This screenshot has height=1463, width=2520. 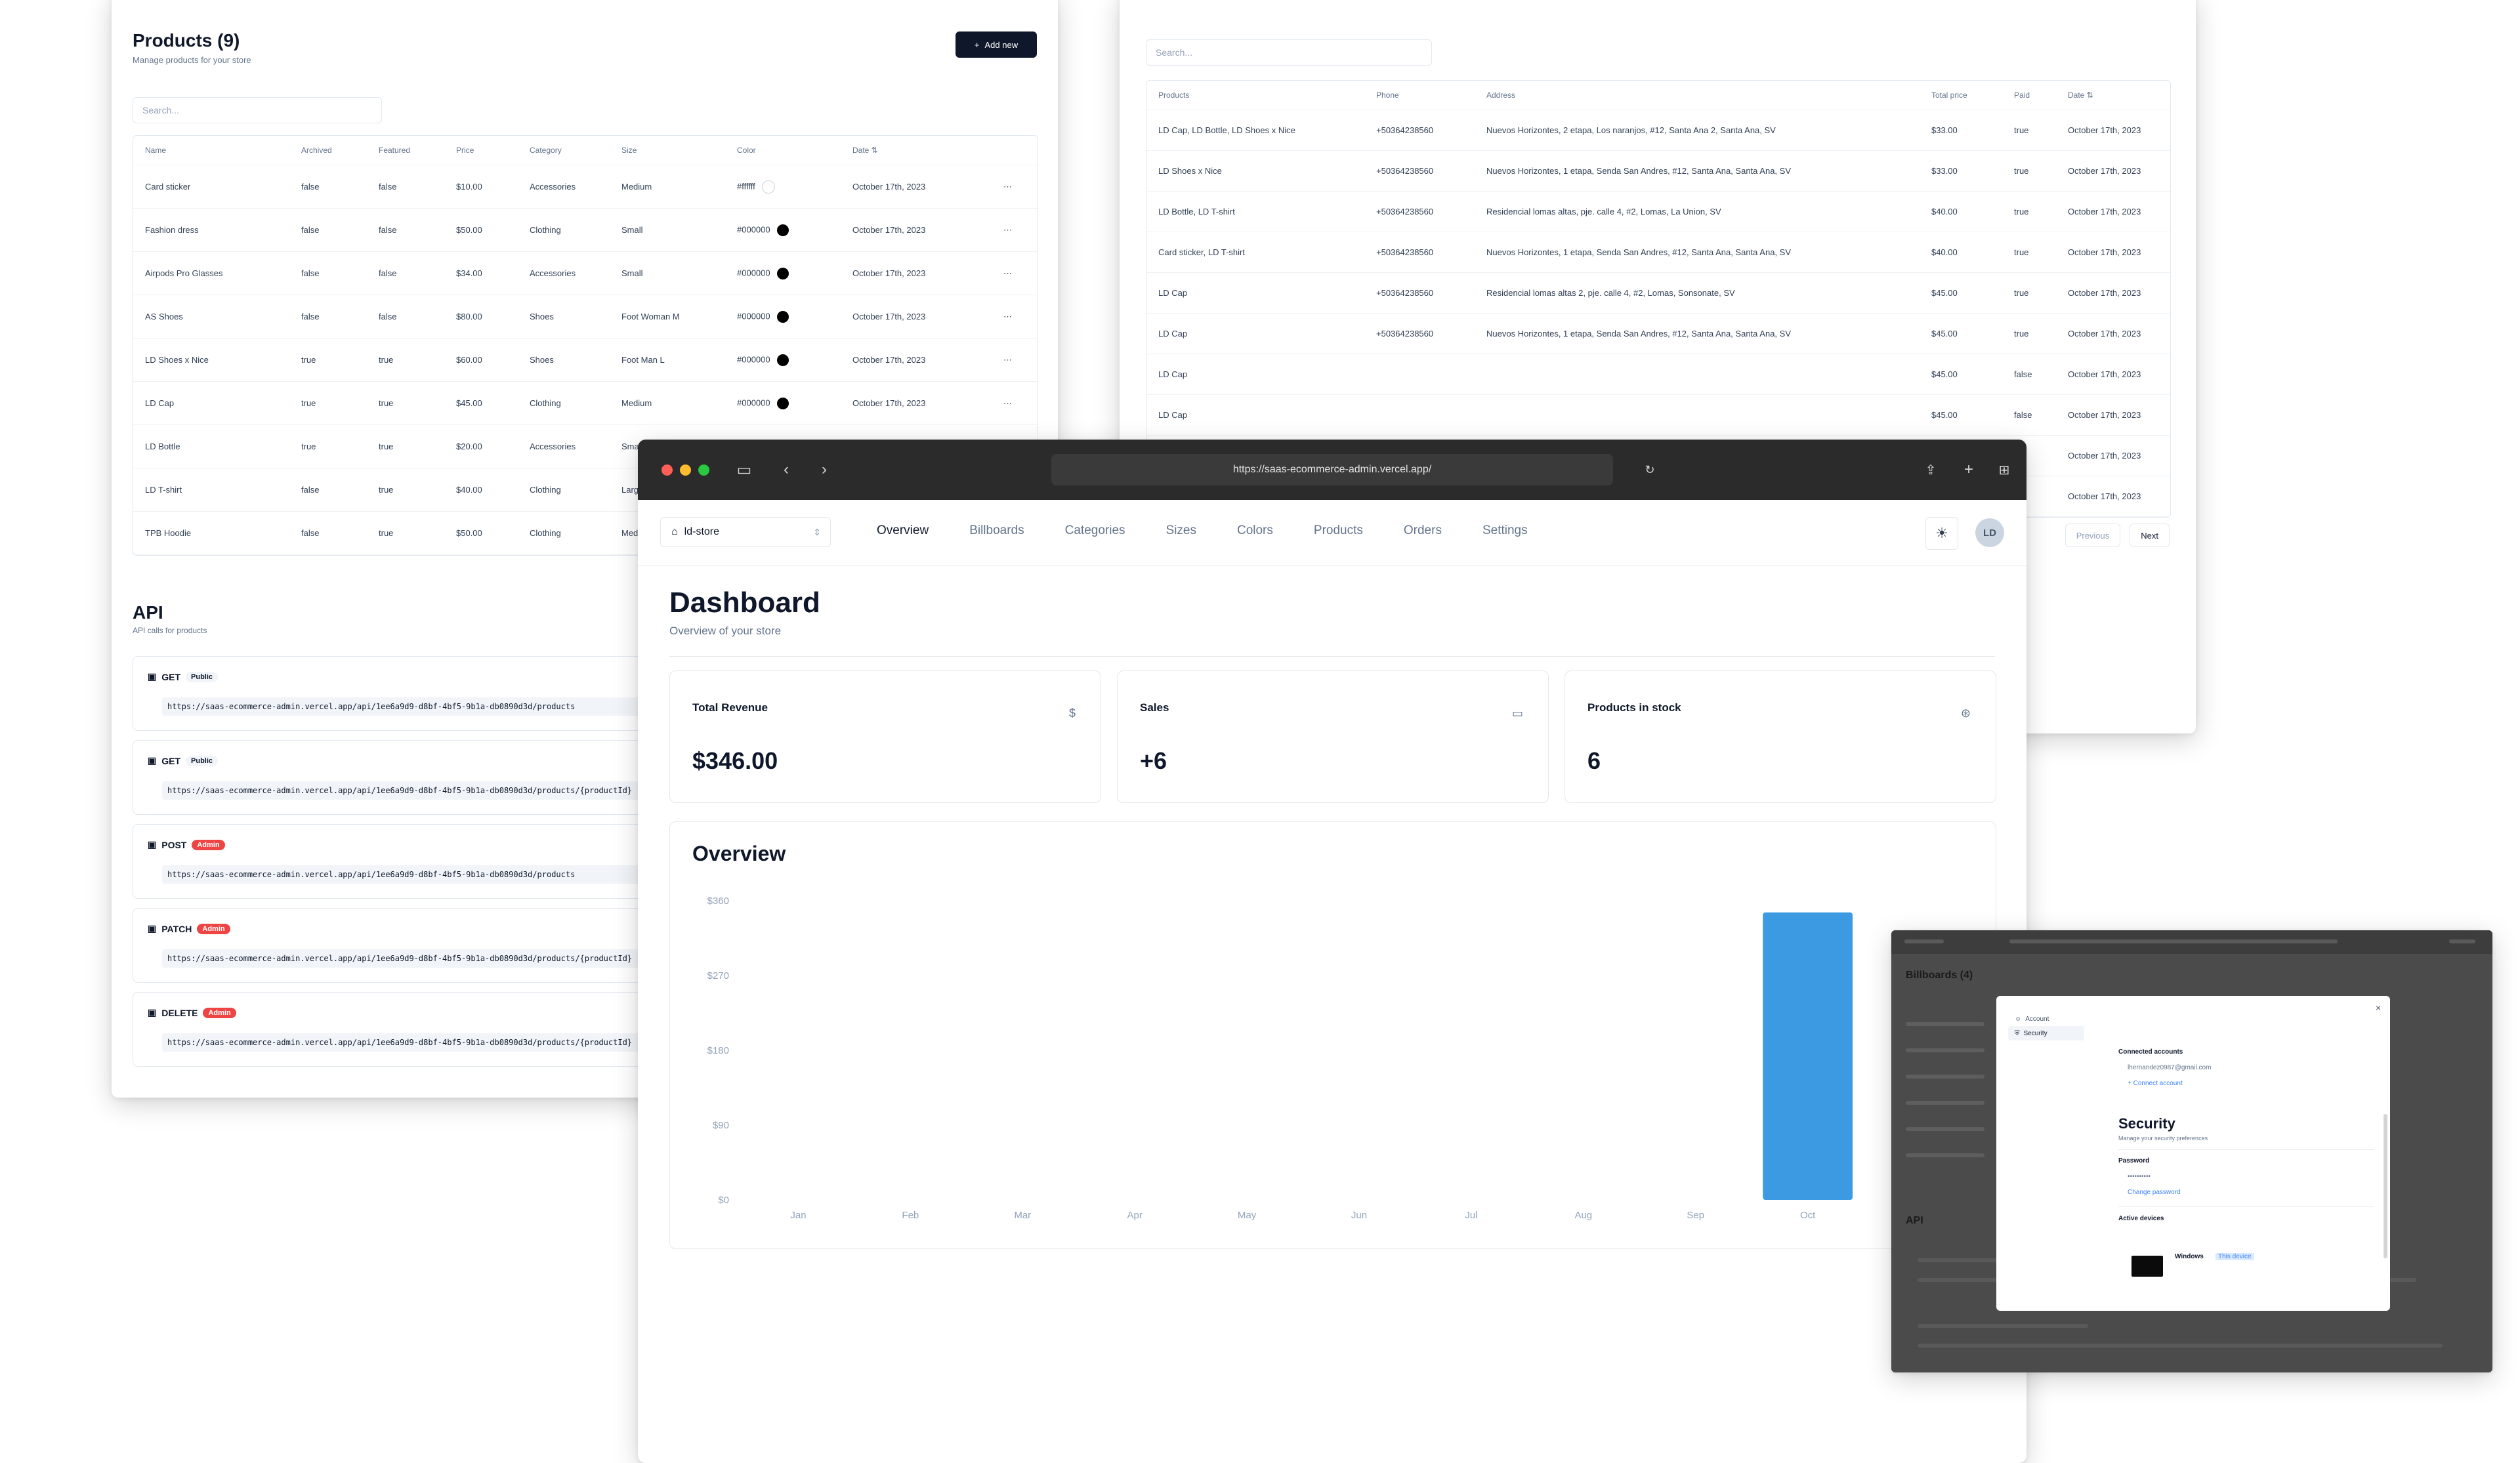 I want to click on reload-icon: ↻, so click(x=1650, y=470).